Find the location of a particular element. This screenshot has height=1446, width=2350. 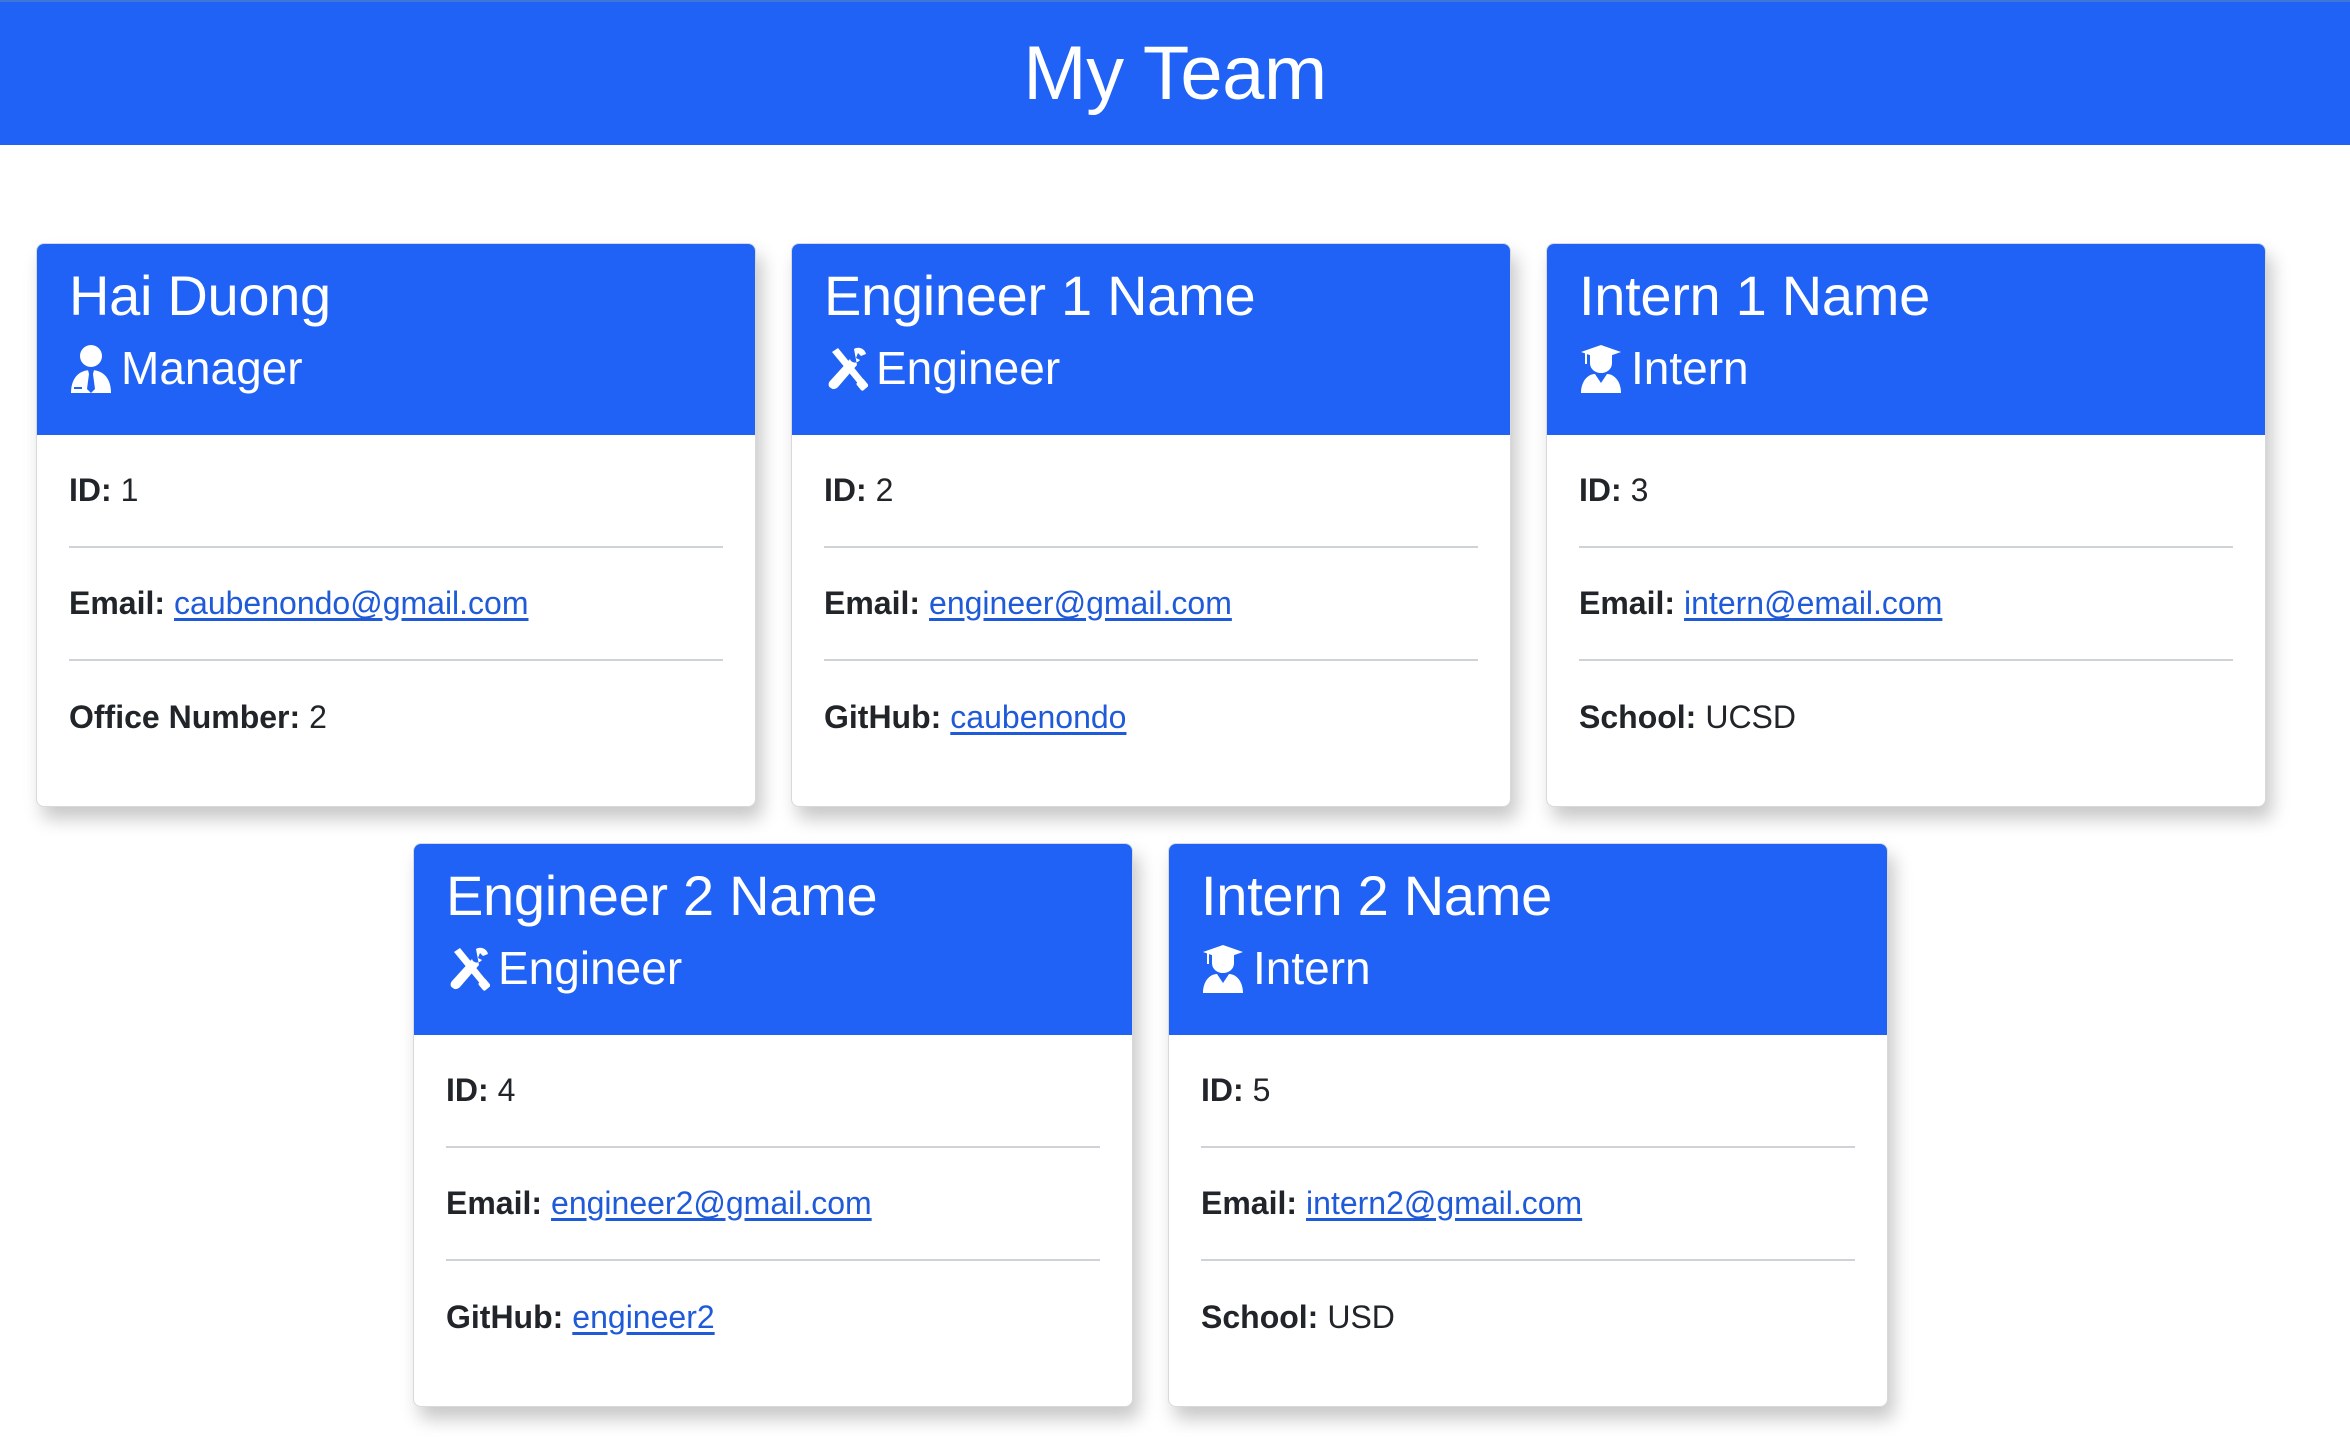

id-value: 4 is located at coordinates (506, 1090).